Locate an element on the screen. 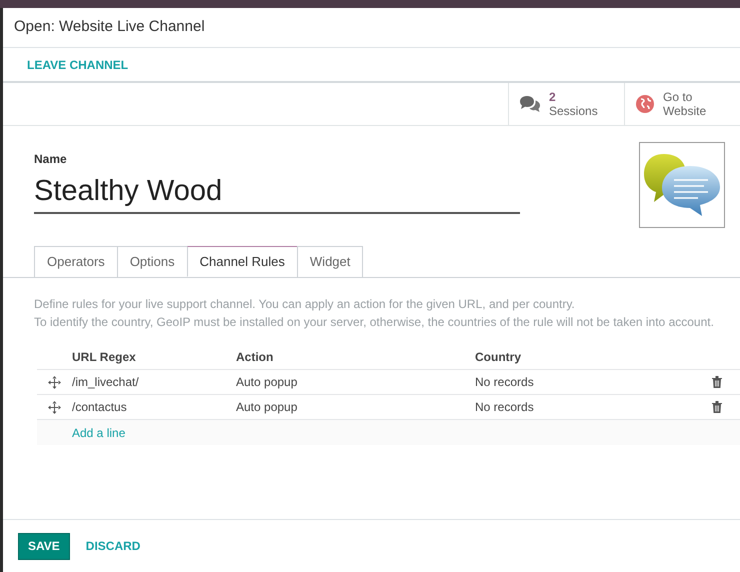  globe-icon is located at coordinates (645, 104).